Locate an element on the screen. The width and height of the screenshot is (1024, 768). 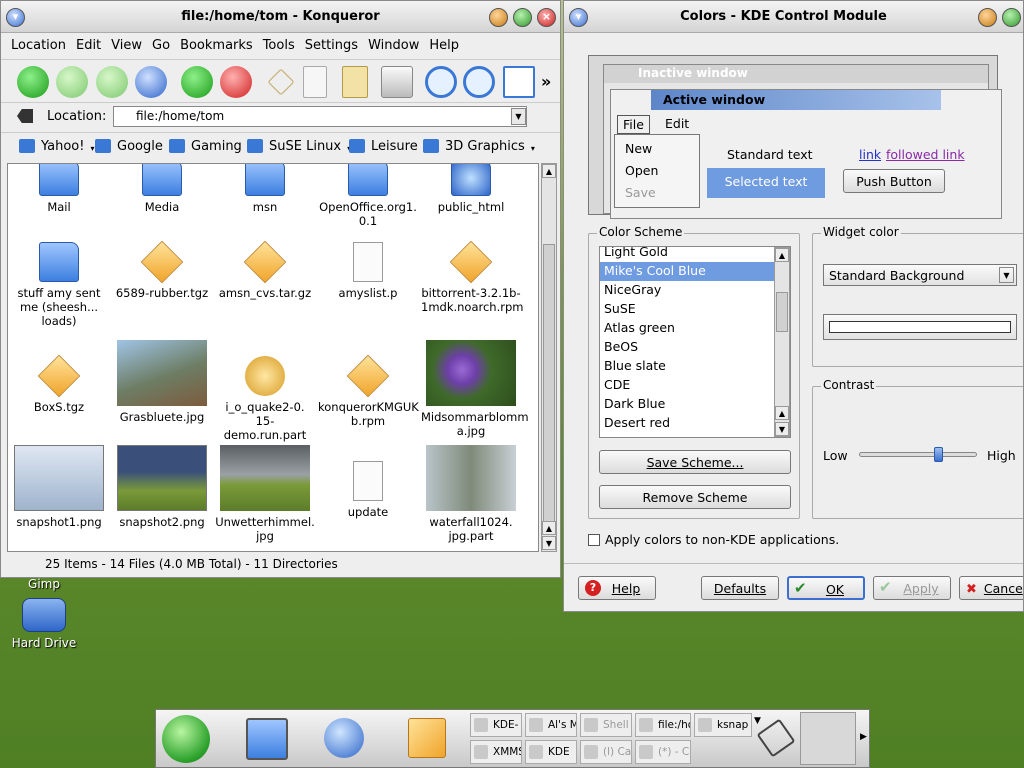
file-item: msn is located at coordinates (265, 189).